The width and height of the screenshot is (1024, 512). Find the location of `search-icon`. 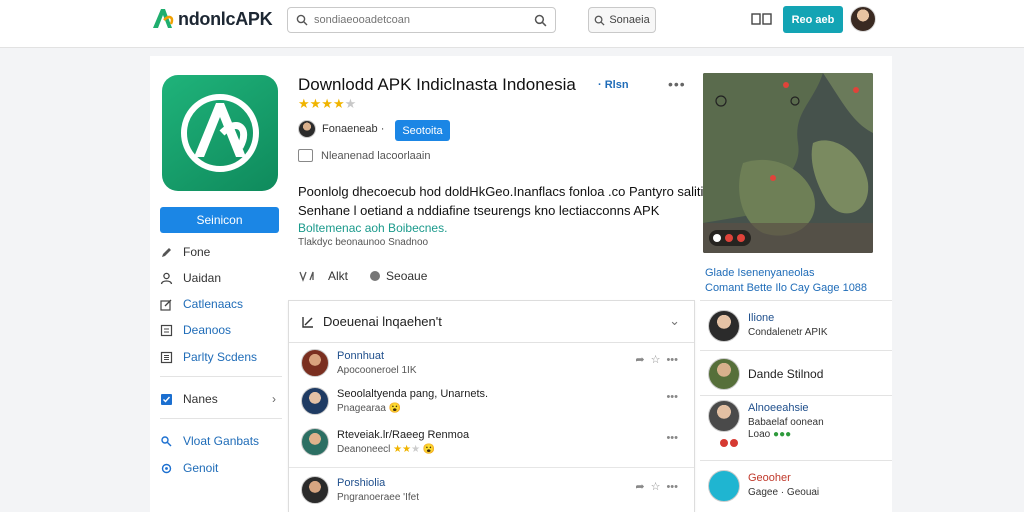

search-icon is located at coordinates (599, 20).